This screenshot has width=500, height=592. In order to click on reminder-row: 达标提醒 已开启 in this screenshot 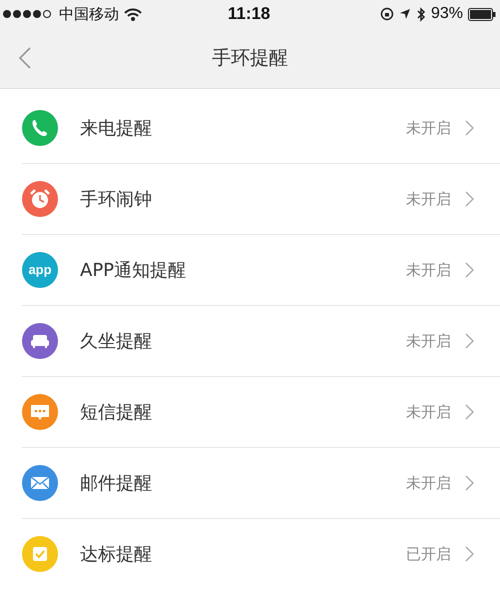, I will do `click(261, 554)`.